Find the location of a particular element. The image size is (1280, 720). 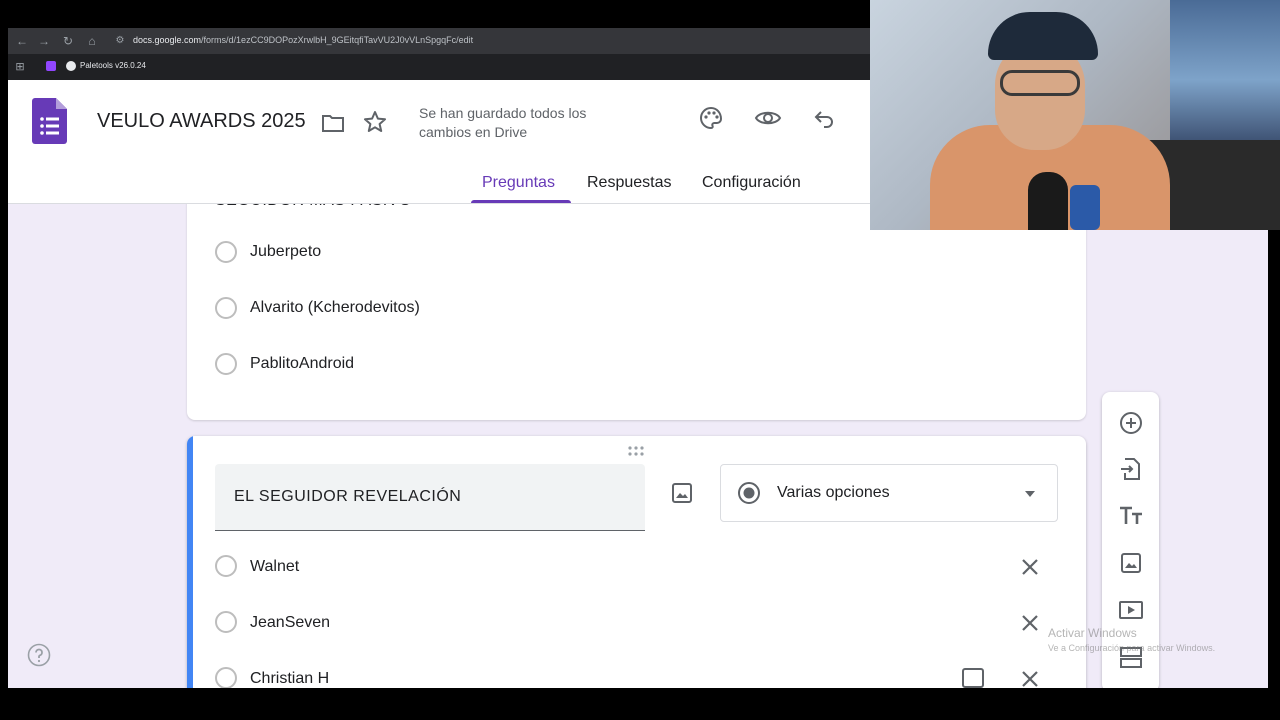

apps-grid-icon: ⊞ is located at coordinates (20, 67).